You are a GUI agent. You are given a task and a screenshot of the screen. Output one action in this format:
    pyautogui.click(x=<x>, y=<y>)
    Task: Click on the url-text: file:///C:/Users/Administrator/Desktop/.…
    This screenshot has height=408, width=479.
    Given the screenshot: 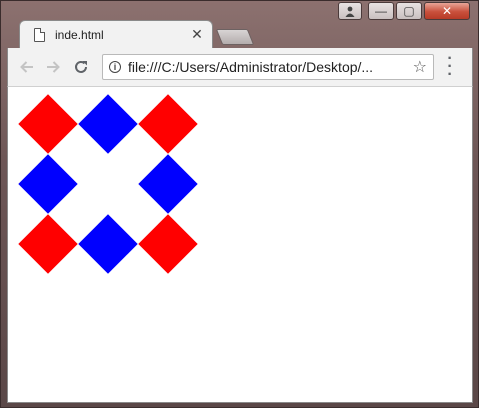 What is the action you would take?
    pyautogui.click(x=268, y=67)
    